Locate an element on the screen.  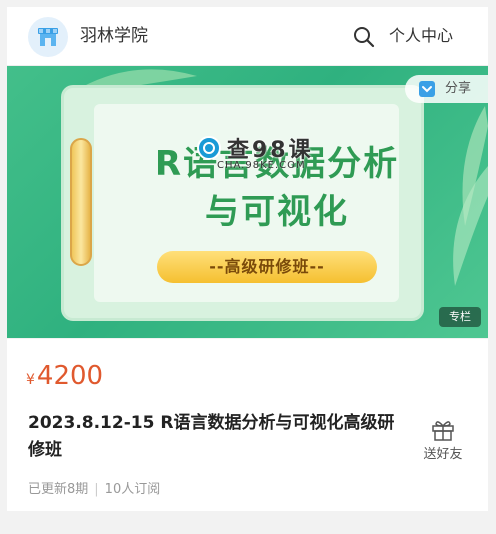
scroll-rod-decoration is located at coordinates (81, 202).